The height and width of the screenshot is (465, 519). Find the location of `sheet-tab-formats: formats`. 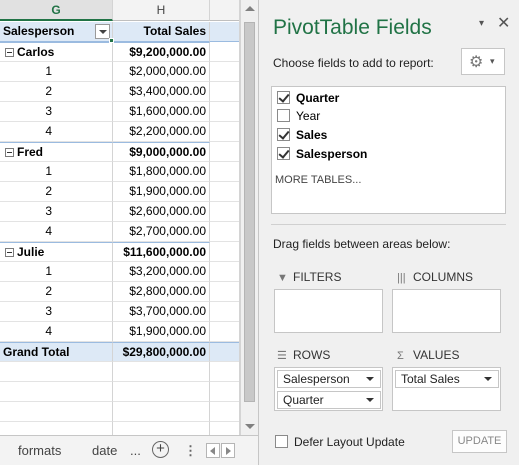

sheet-tab-formats: formats is located at coordinates (39, 451).